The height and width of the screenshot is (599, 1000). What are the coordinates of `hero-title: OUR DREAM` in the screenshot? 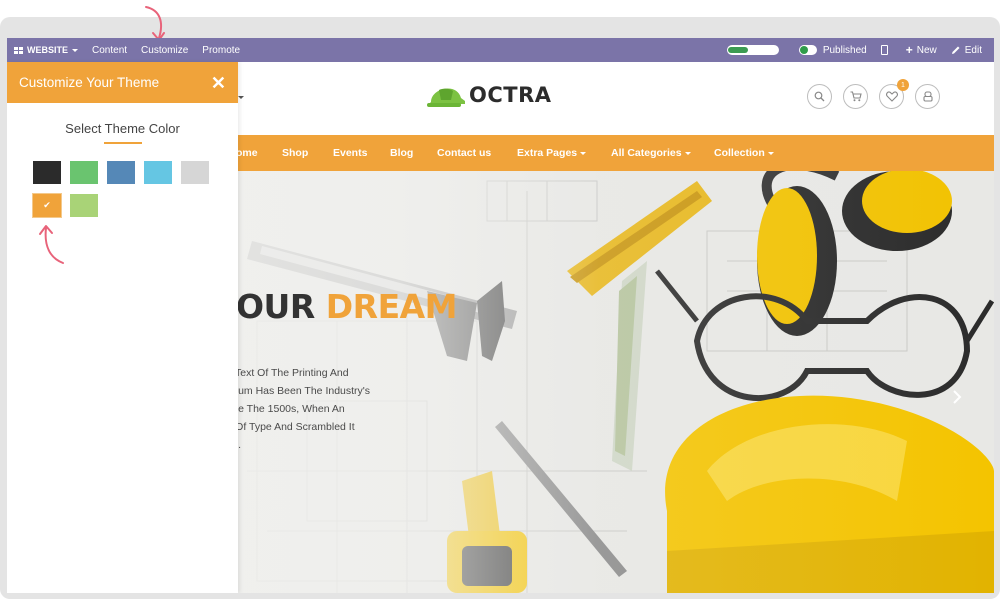 It's located at (347, 306).